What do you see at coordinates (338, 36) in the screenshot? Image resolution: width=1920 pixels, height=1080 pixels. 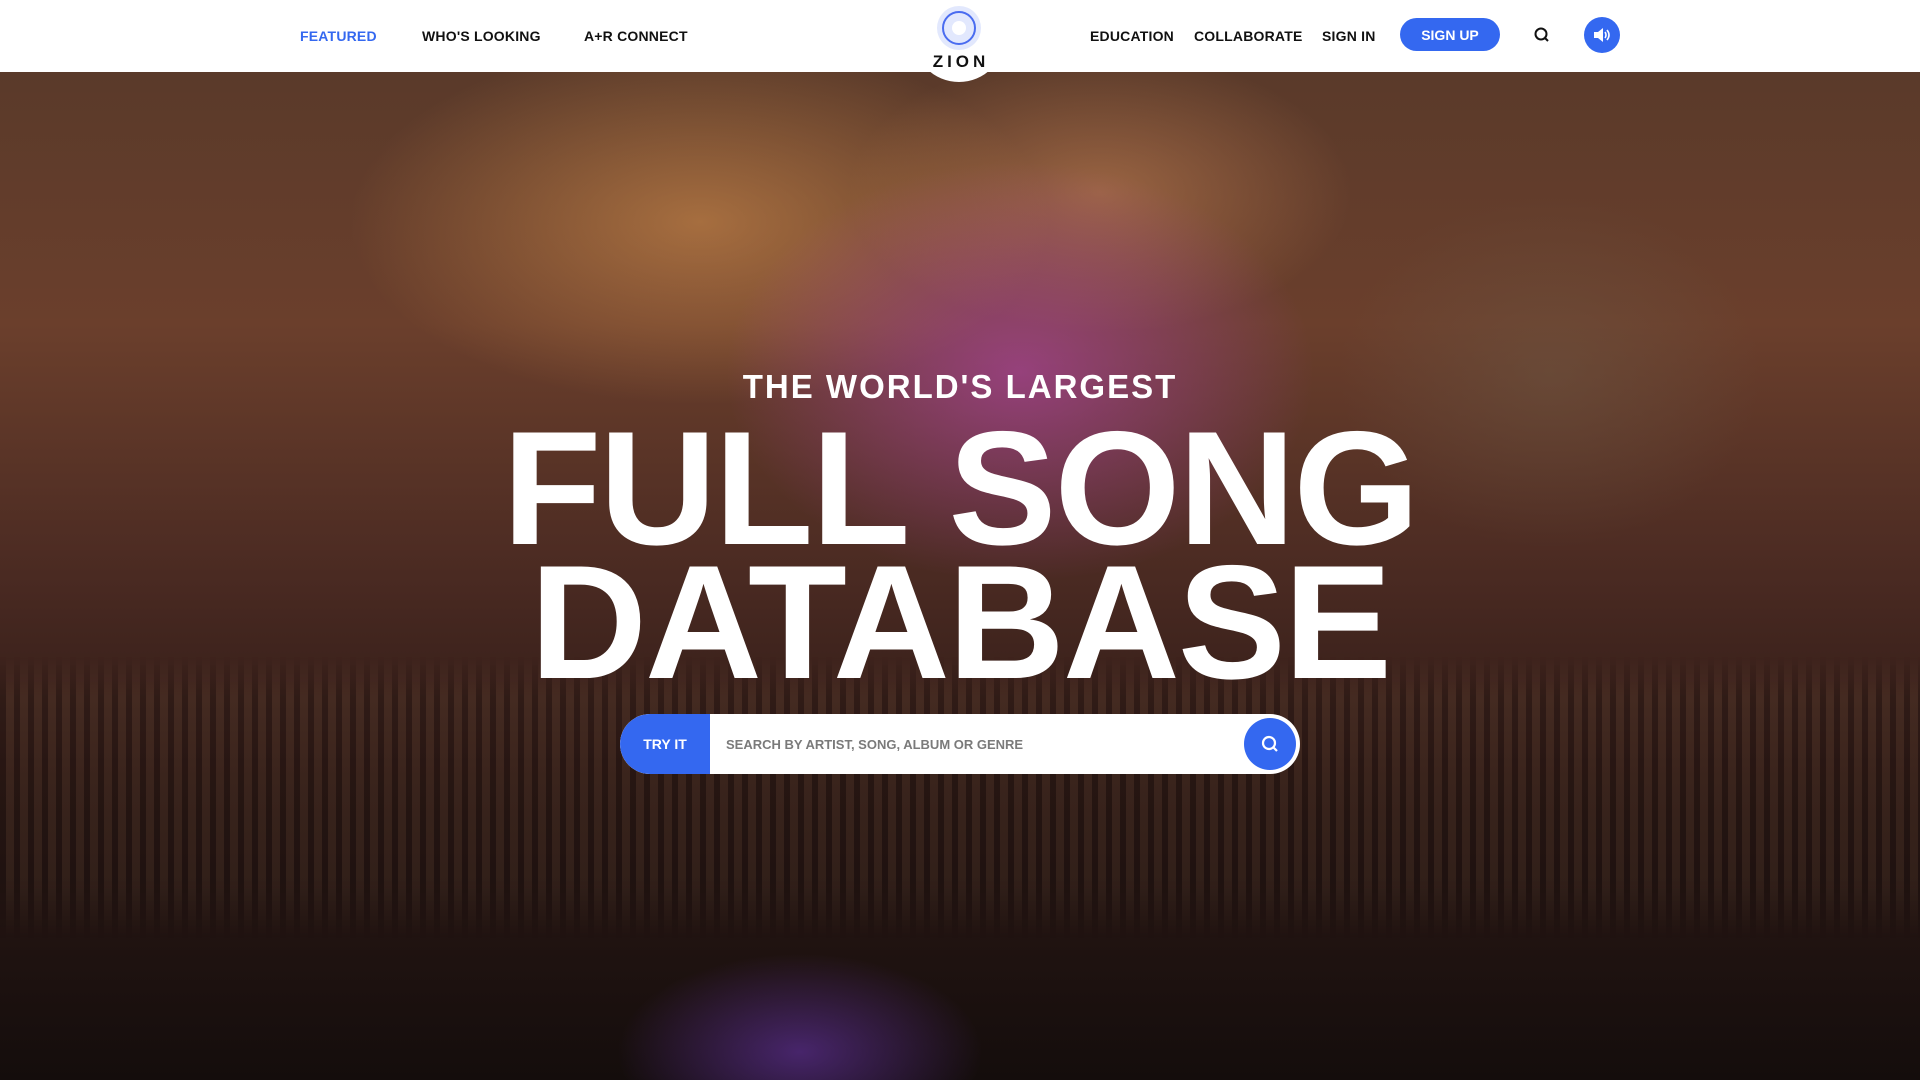 I see `nav-featured: FEATURED` at bounding box center [338, 36].